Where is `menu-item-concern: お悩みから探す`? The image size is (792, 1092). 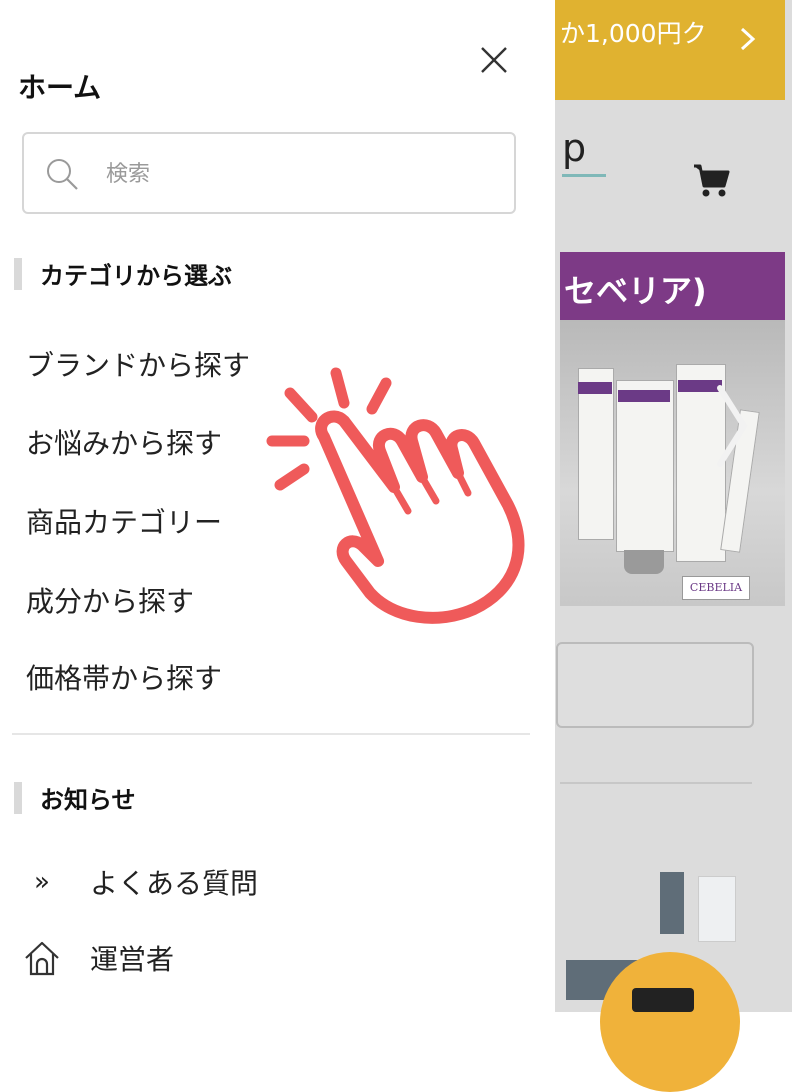 menu-item-concern: お悩みから探す is located at coordinates (124, 442).